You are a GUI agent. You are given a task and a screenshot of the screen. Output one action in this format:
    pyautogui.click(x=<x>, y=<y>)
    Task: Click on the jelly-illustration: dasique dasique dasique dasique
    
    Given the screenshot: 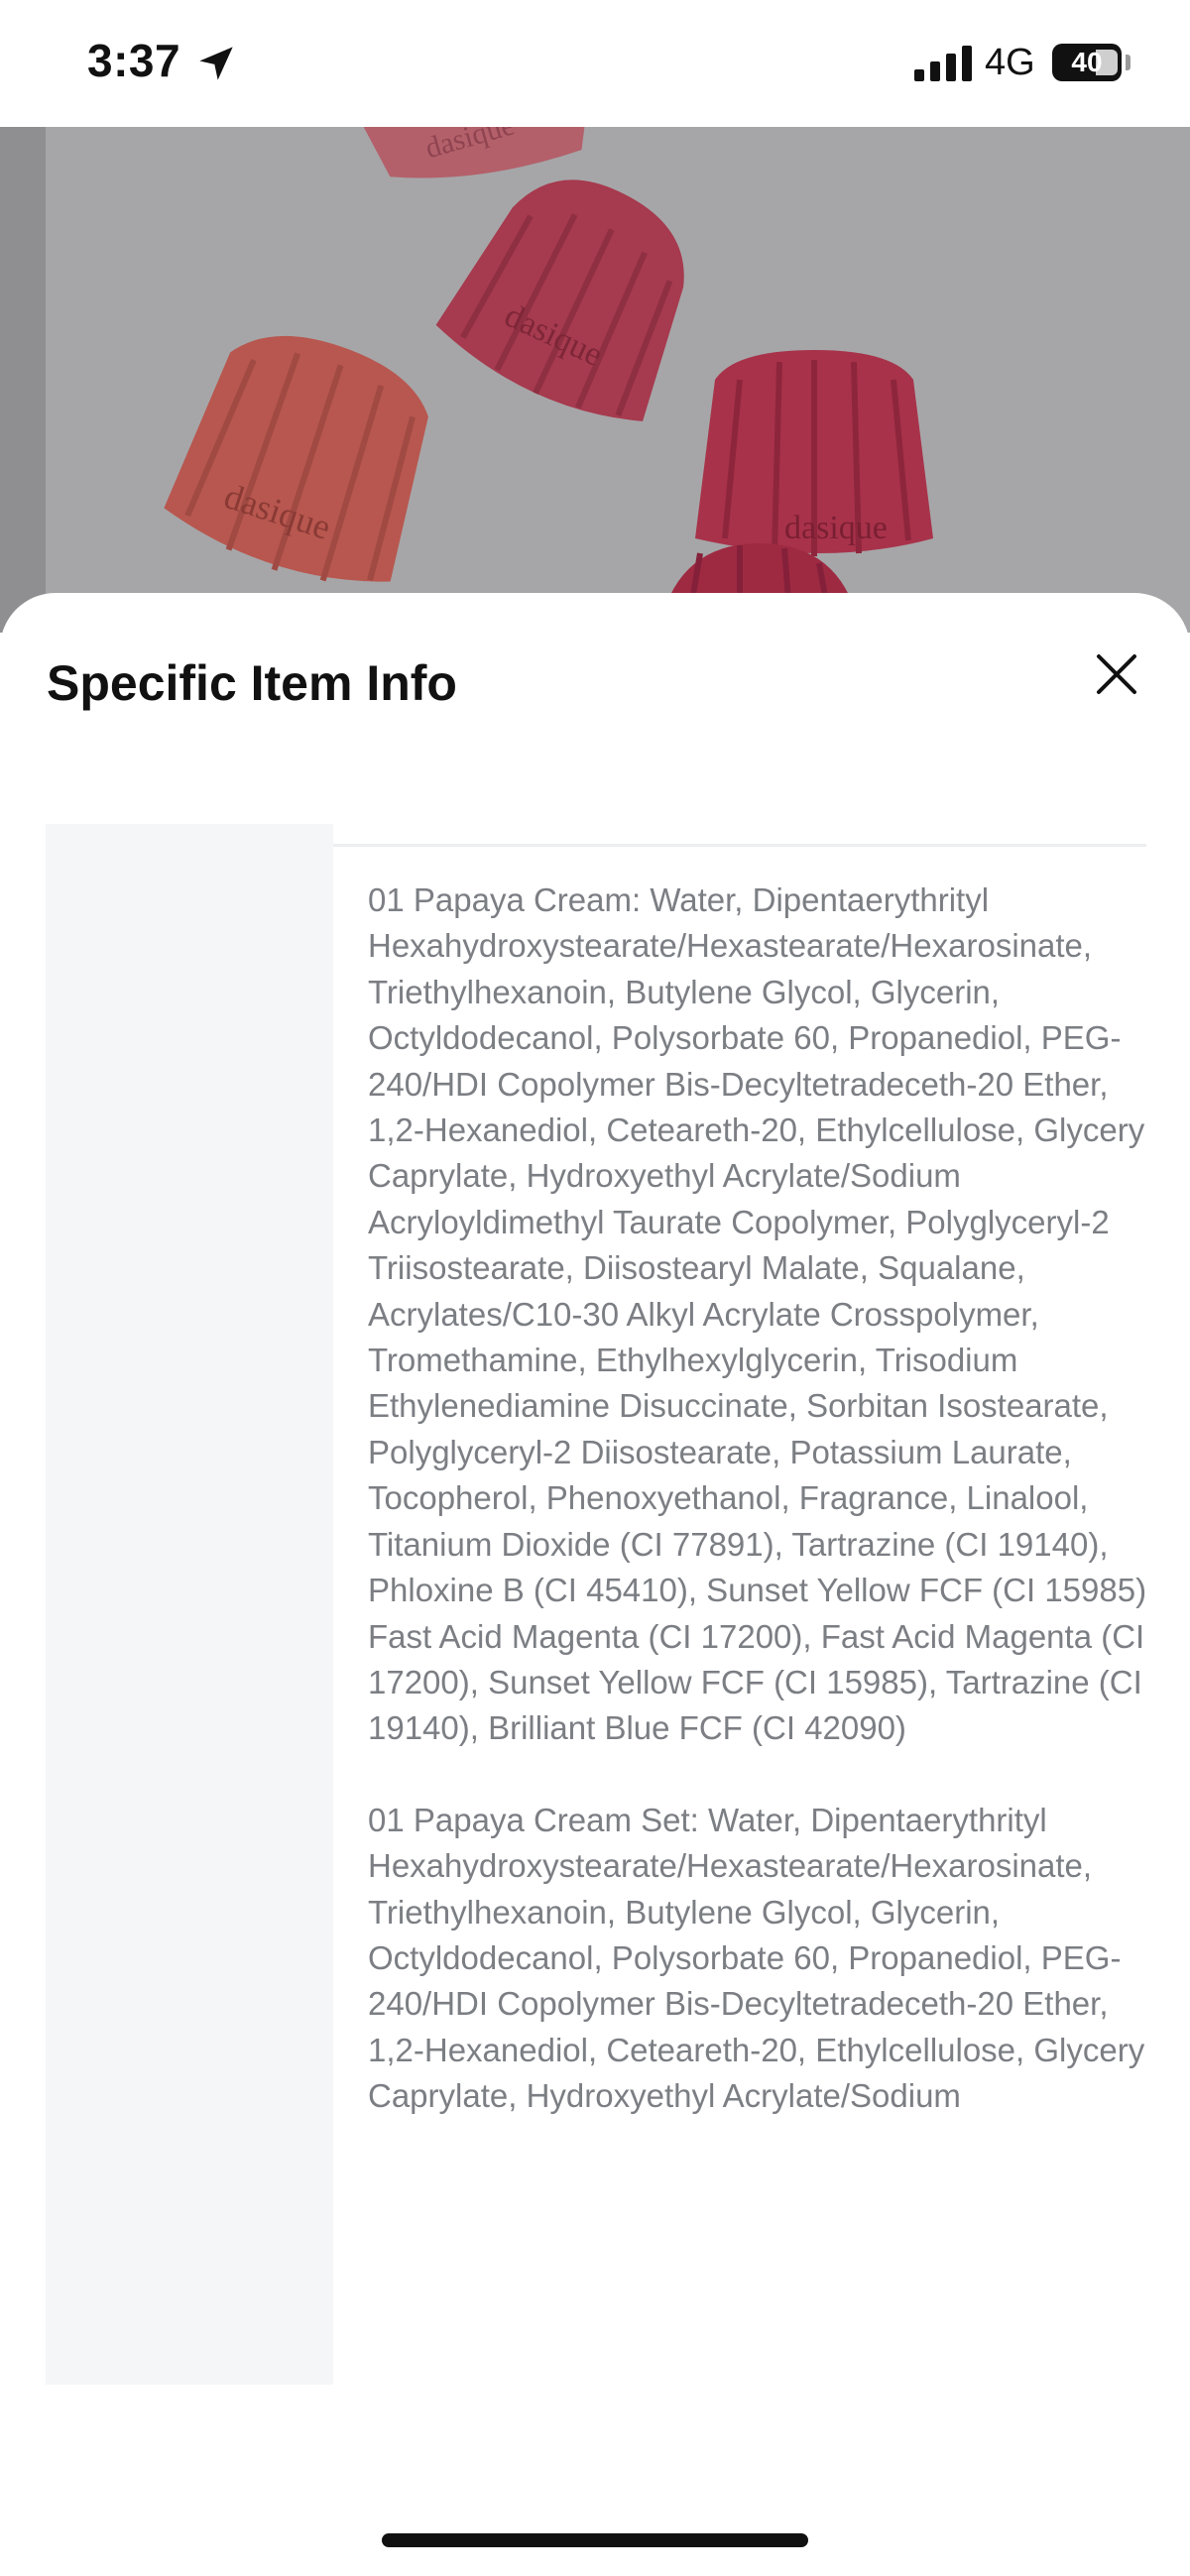 What is the action you would take?
    pyautogui.click(x=548, y=375)
    